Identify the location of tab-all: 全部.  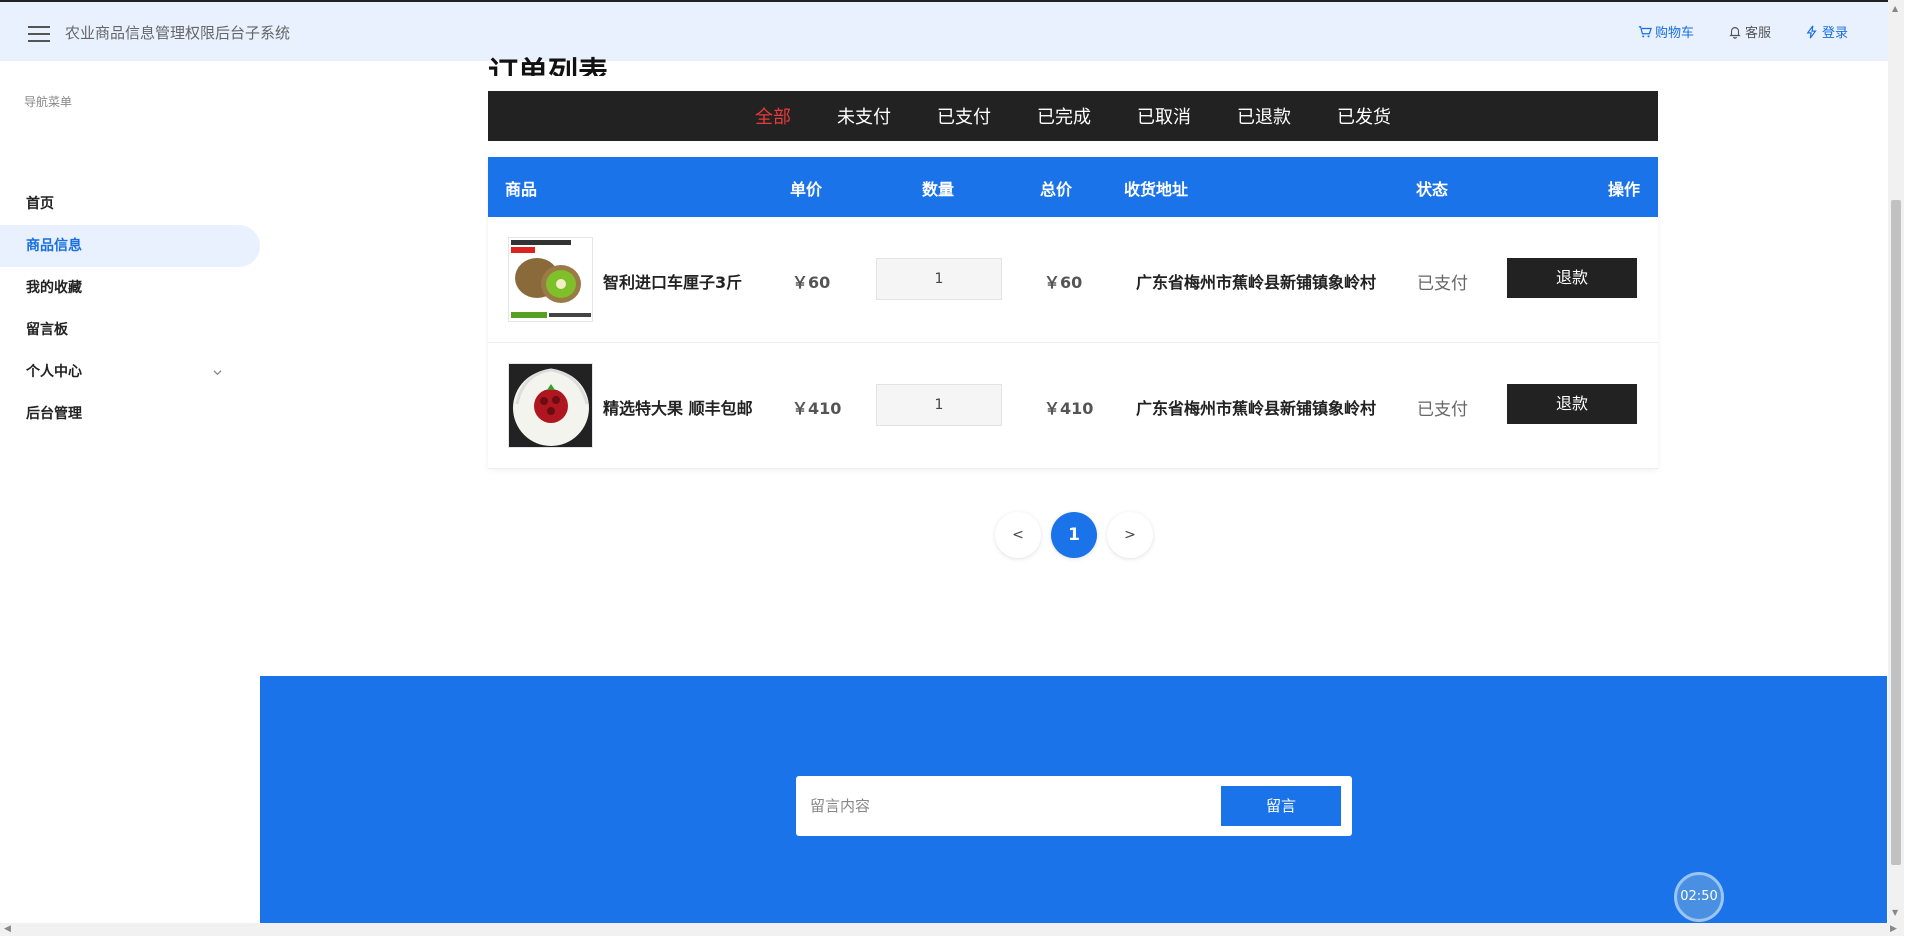
(773, 116).